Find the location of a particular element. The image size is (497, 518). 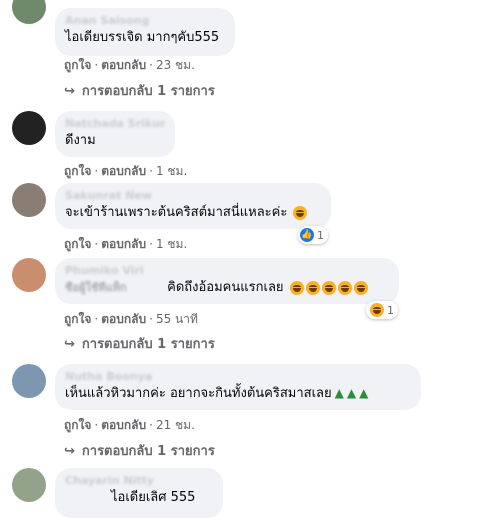

comment-text-content: จะเข้าร้านเพราะต้นคริสต์มาสนี่แหละค่ะ is located at coordinates (176, 212).